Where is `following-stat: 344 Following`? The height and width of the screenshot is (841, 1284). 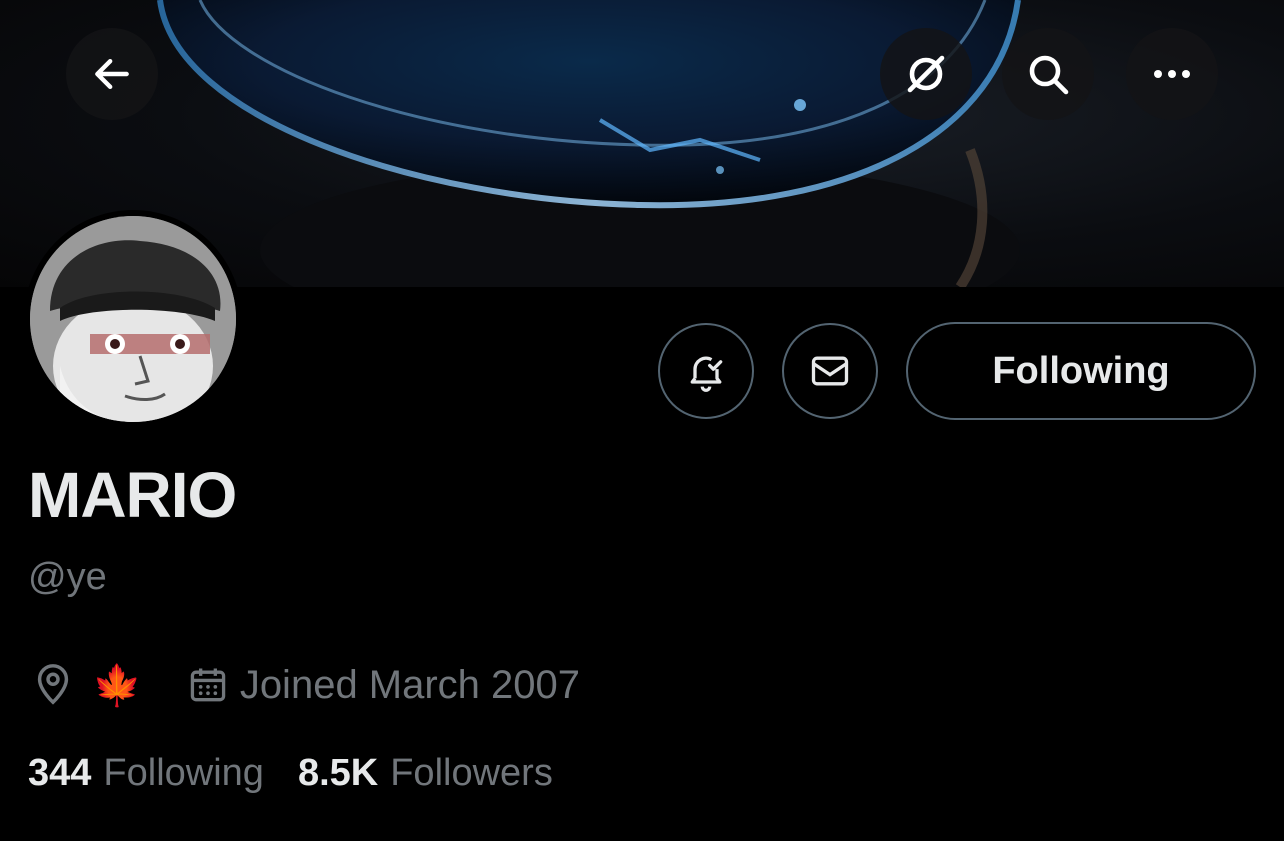 following-stat: 344 Following is located at coordinates (146, 773).